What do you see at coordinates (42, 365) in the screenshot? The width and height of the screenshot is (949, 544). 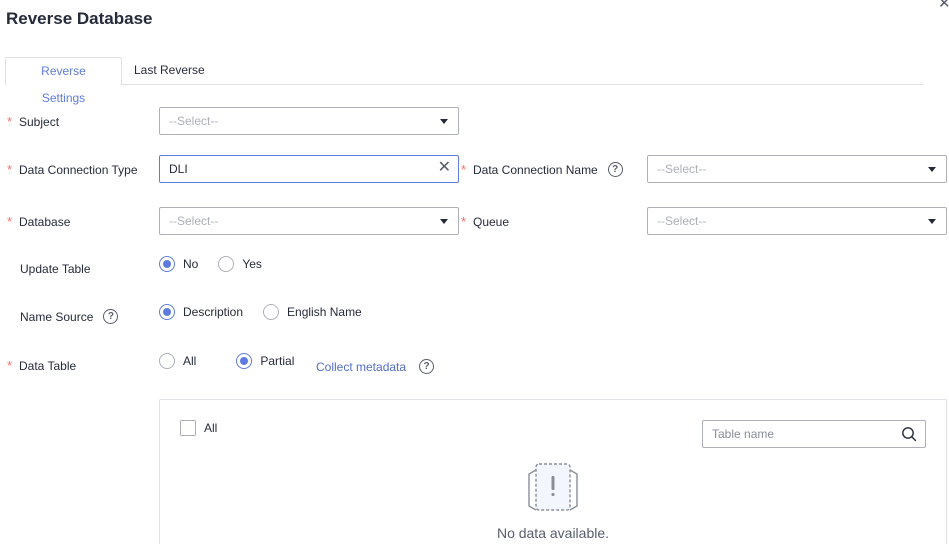 I see `data-table-label: * Data Table` at bounding box center [42, 365].